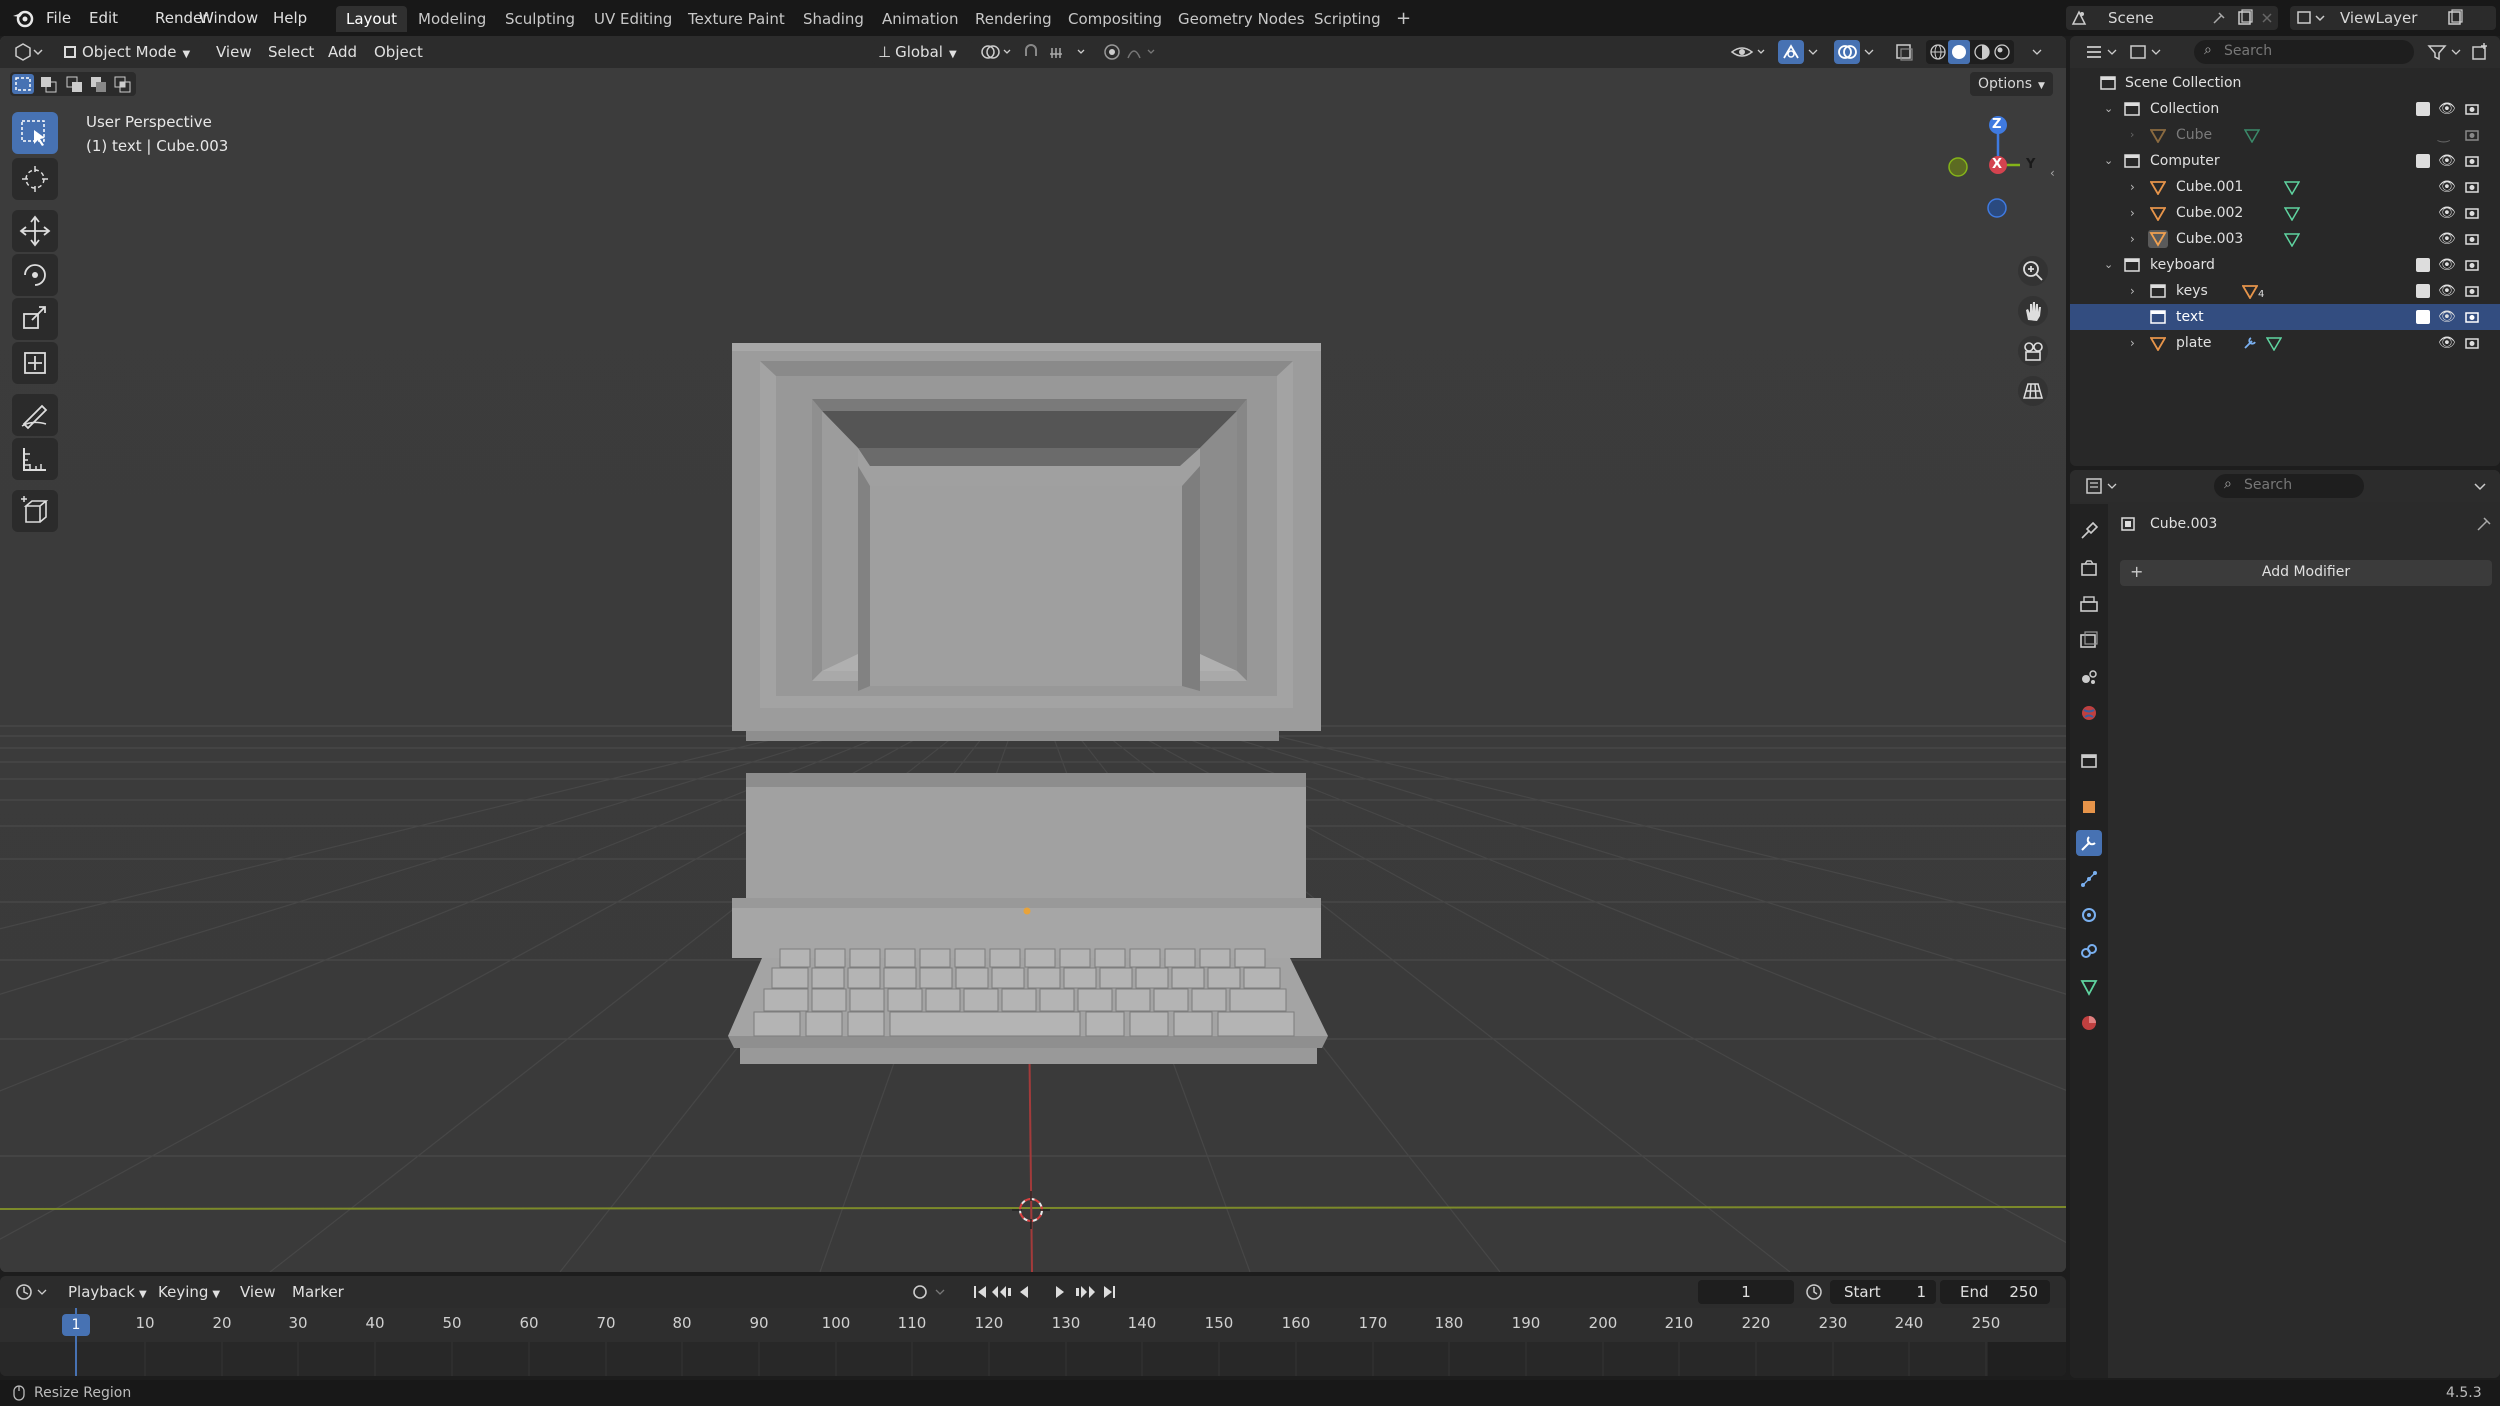  What do you see at coordinates (35, 459) in the screenshot?
I see `measure-tool-icon` at bounding box center [35, 459].